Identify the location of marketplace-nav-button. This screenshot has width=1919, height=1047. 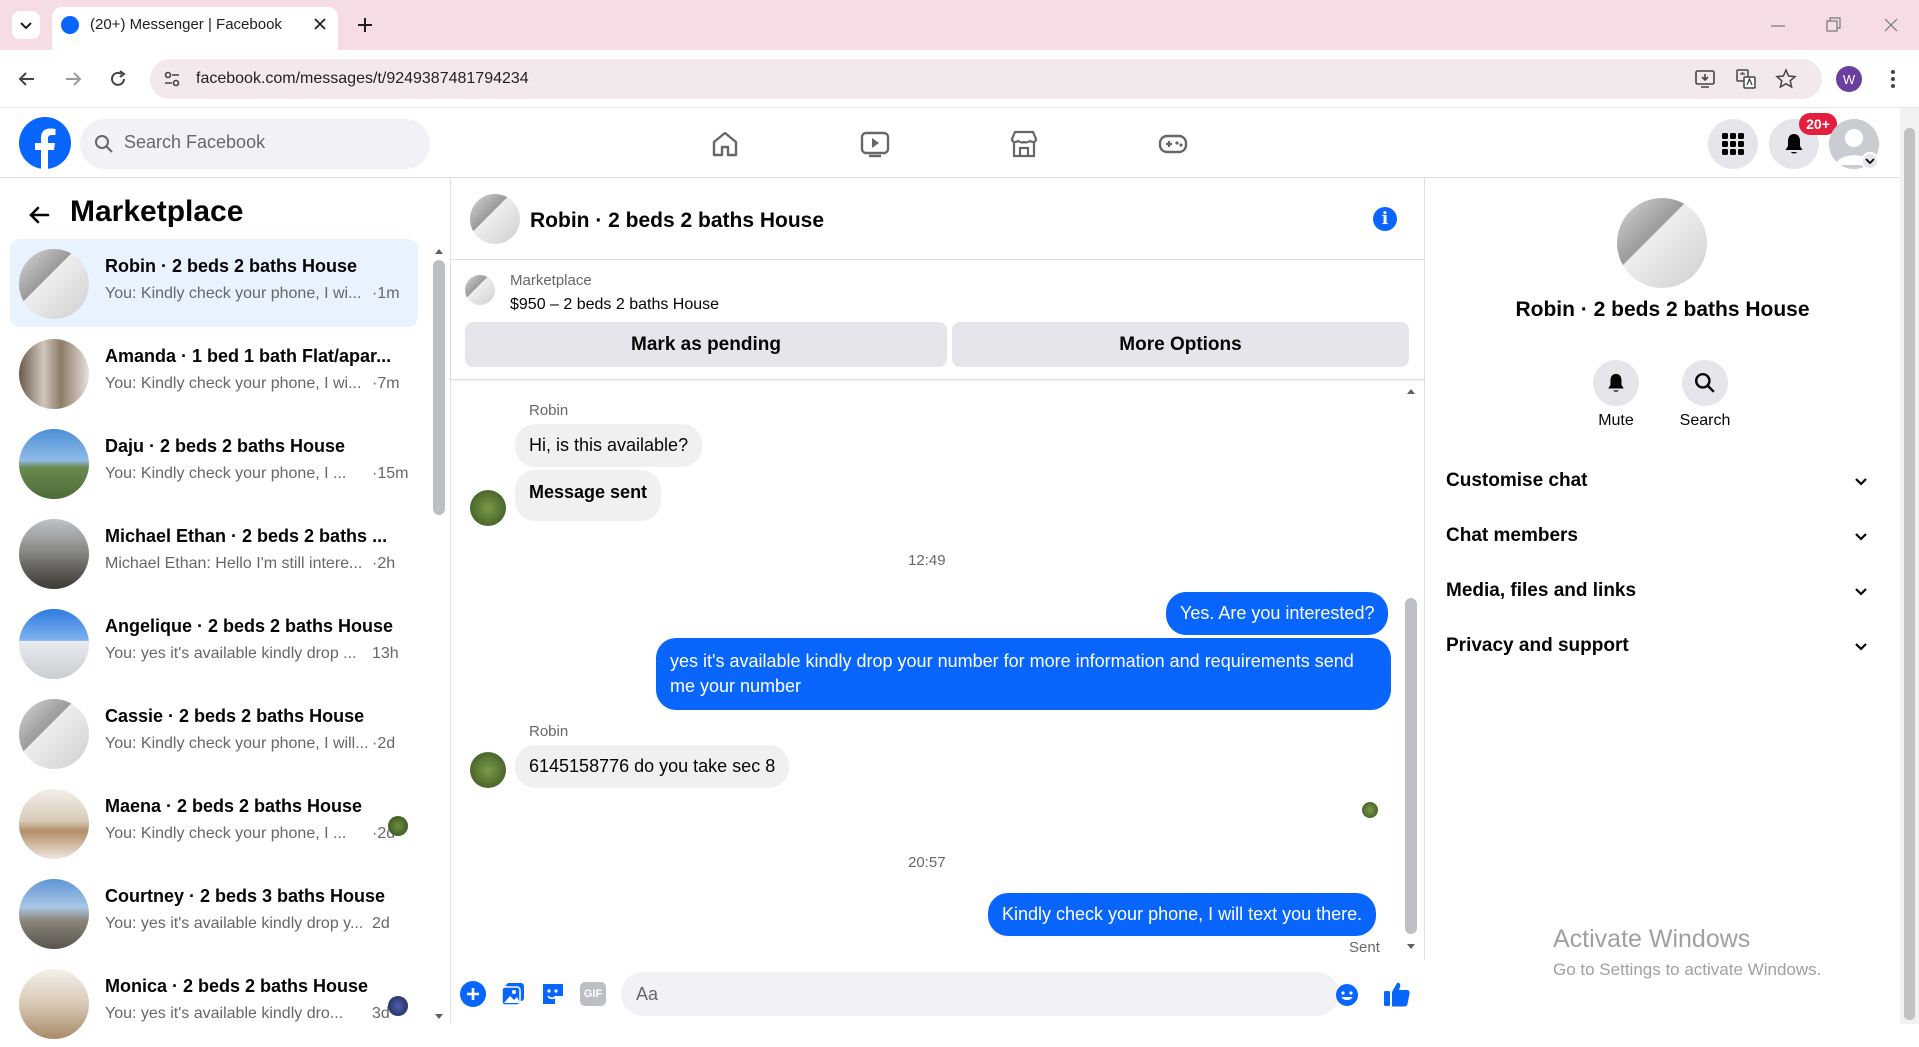
(1024, 144).